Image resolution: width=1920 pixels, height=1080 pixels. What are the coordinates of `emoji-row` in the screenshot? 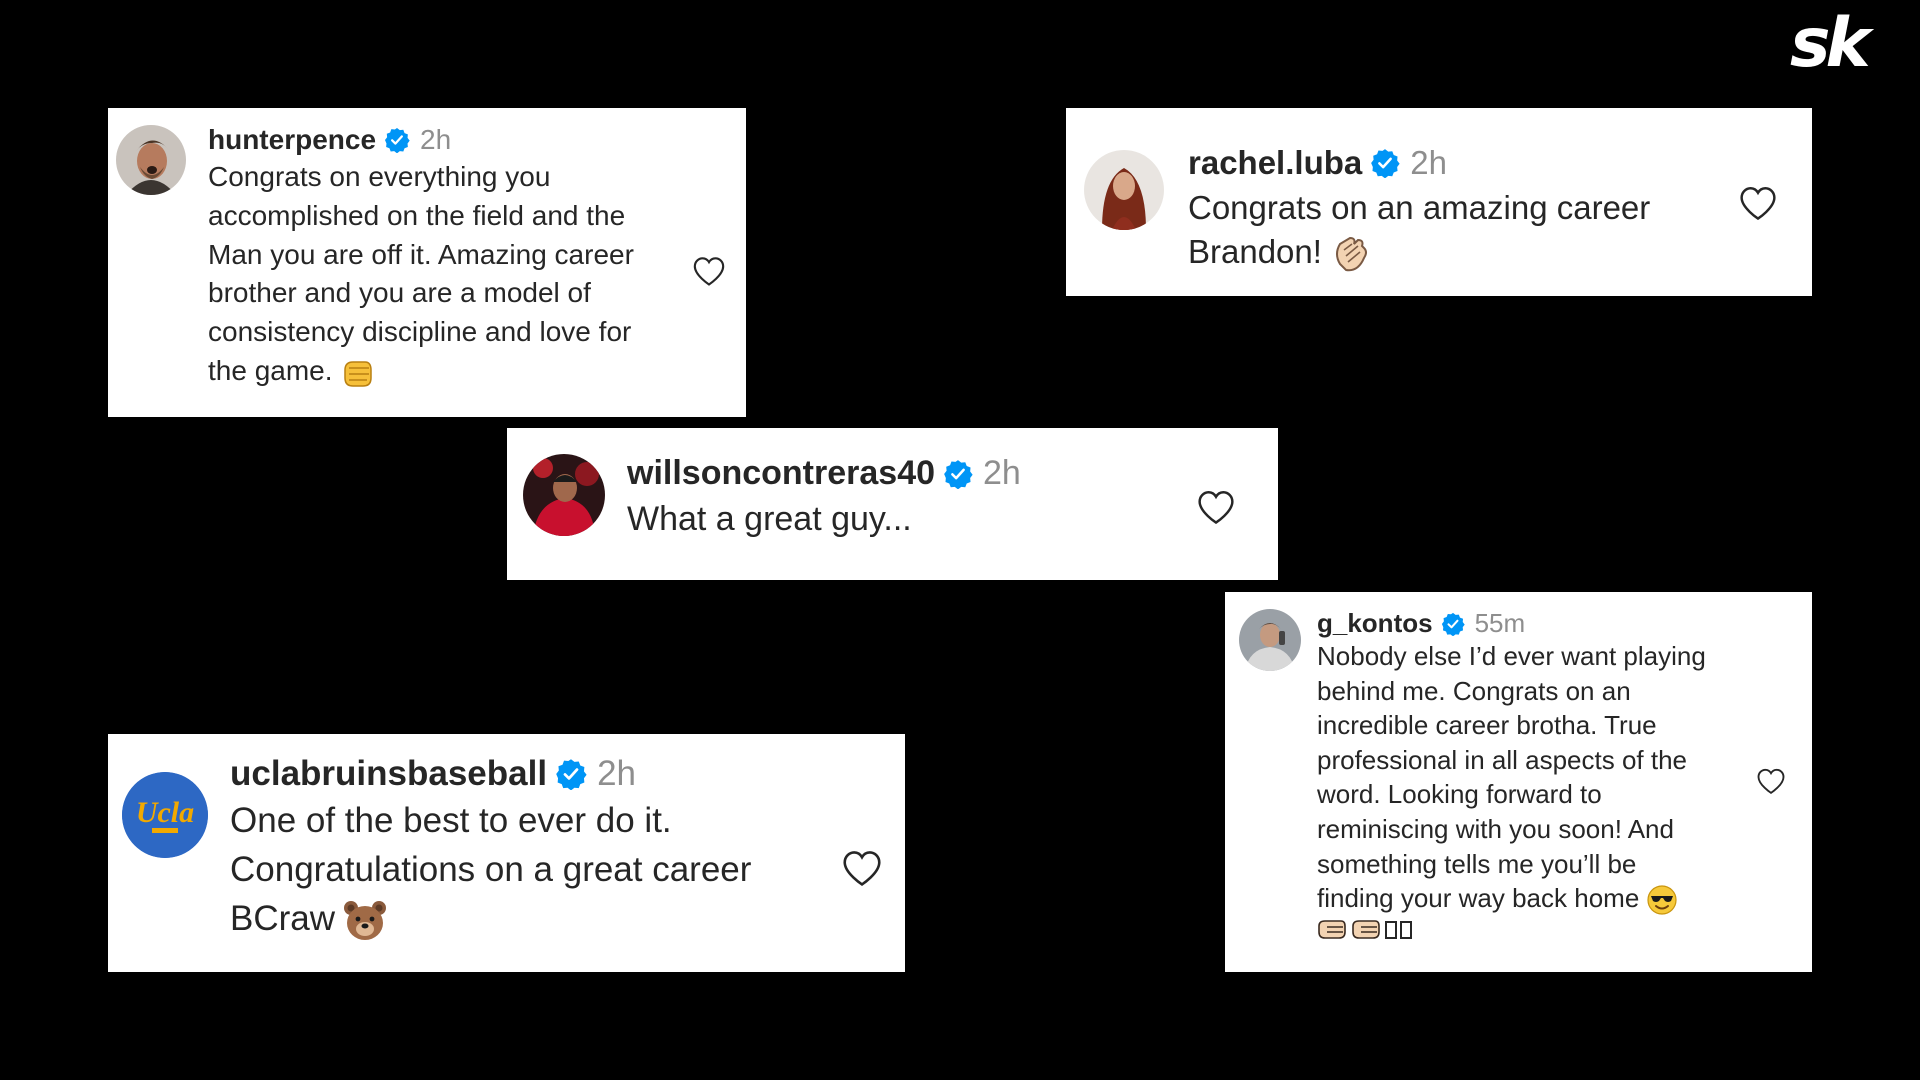 It's located at (1536, 930).